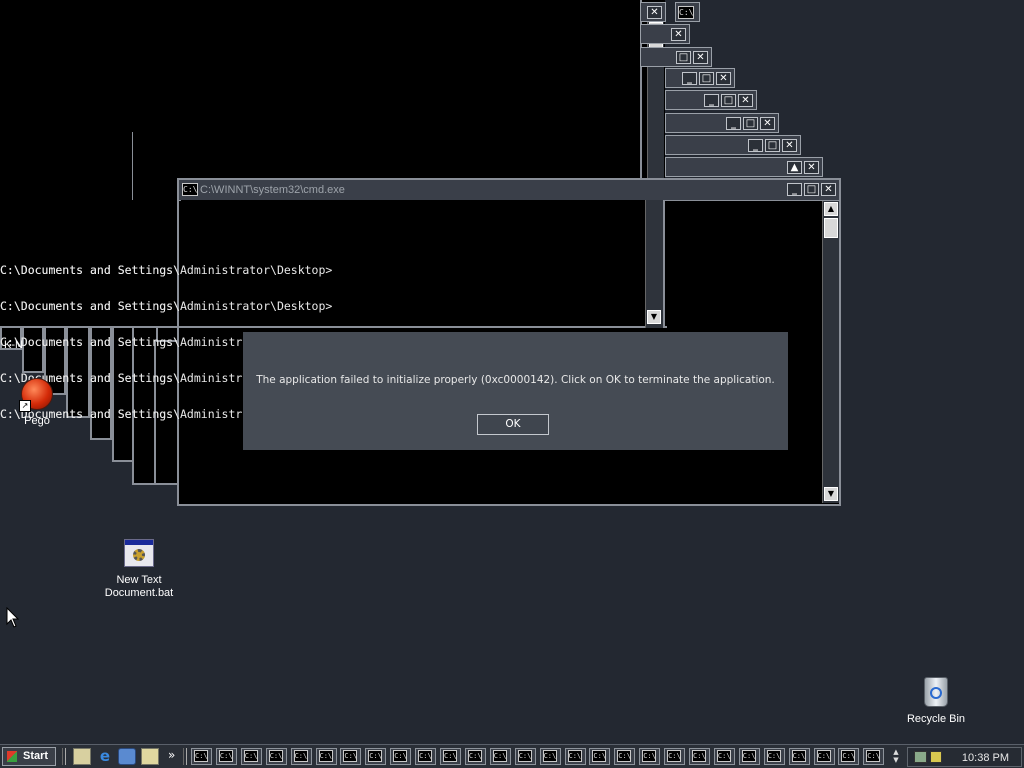 This screenshot has width=1024, height=768. I want to click on desktop-icon-recycle-bin: Recycle Bin, so click(936, 701).